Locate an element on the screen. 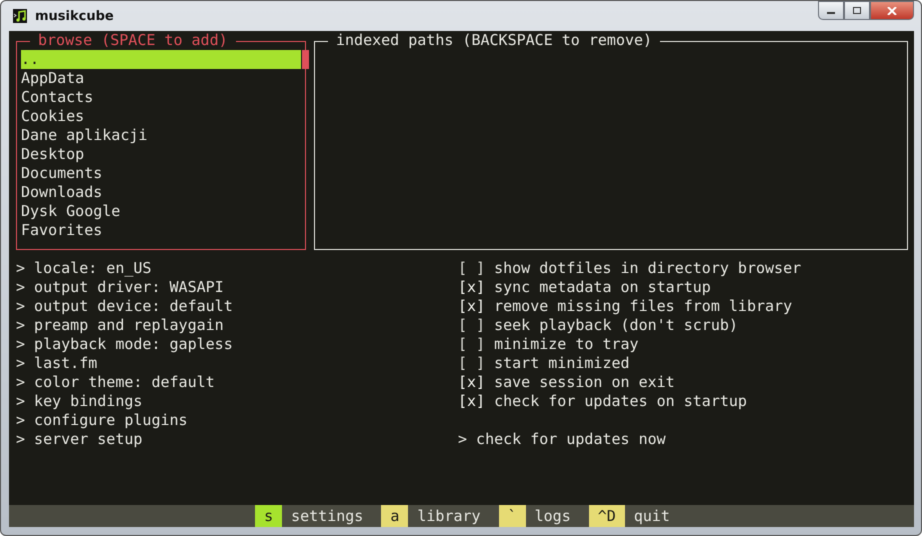  settings-menu-item: > playback mode: gapless is located at coordinates (124, 344).